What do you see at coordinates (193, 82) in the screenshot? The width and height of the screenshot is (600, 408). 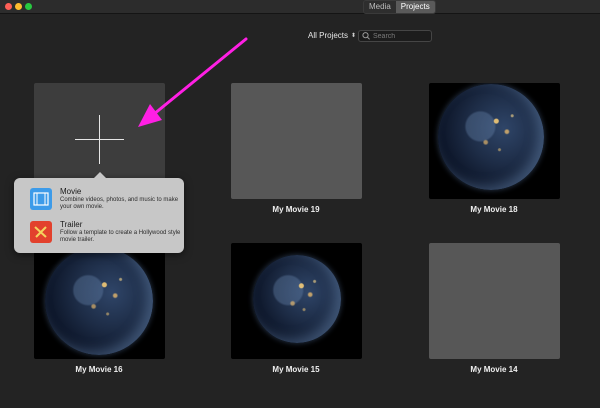 I see `annotation-arrow-icon` at bounding box center [193, 82].